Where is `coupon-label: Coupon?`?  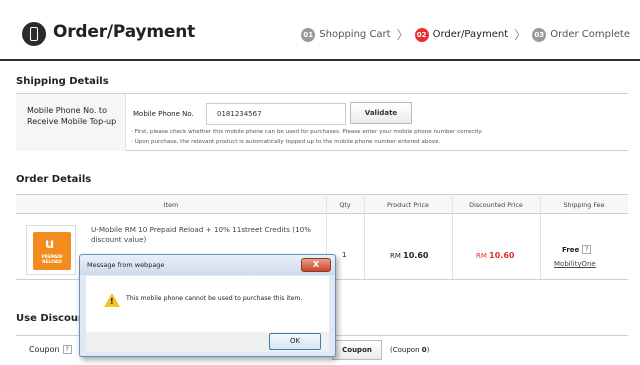
coupon-label: Coupon? is located at coordinates (50, 349).